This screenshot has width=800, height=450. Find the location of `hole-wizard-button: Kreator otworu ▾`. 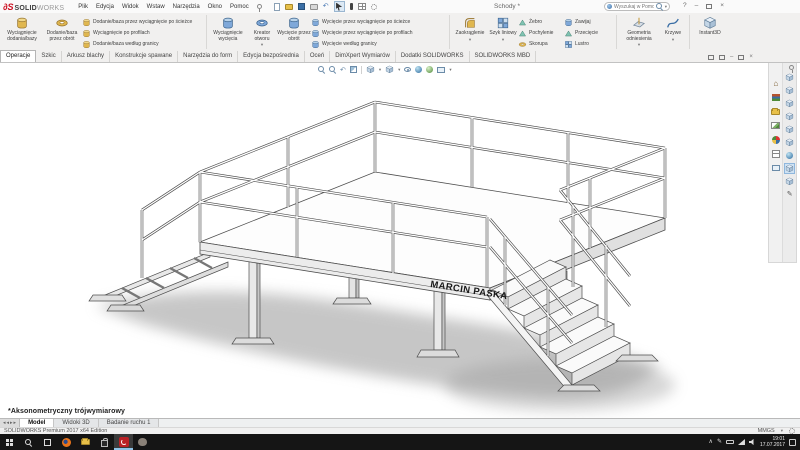

hole-wizard-button: Kreator otworu ▾ is located at coordinates (262, 30).